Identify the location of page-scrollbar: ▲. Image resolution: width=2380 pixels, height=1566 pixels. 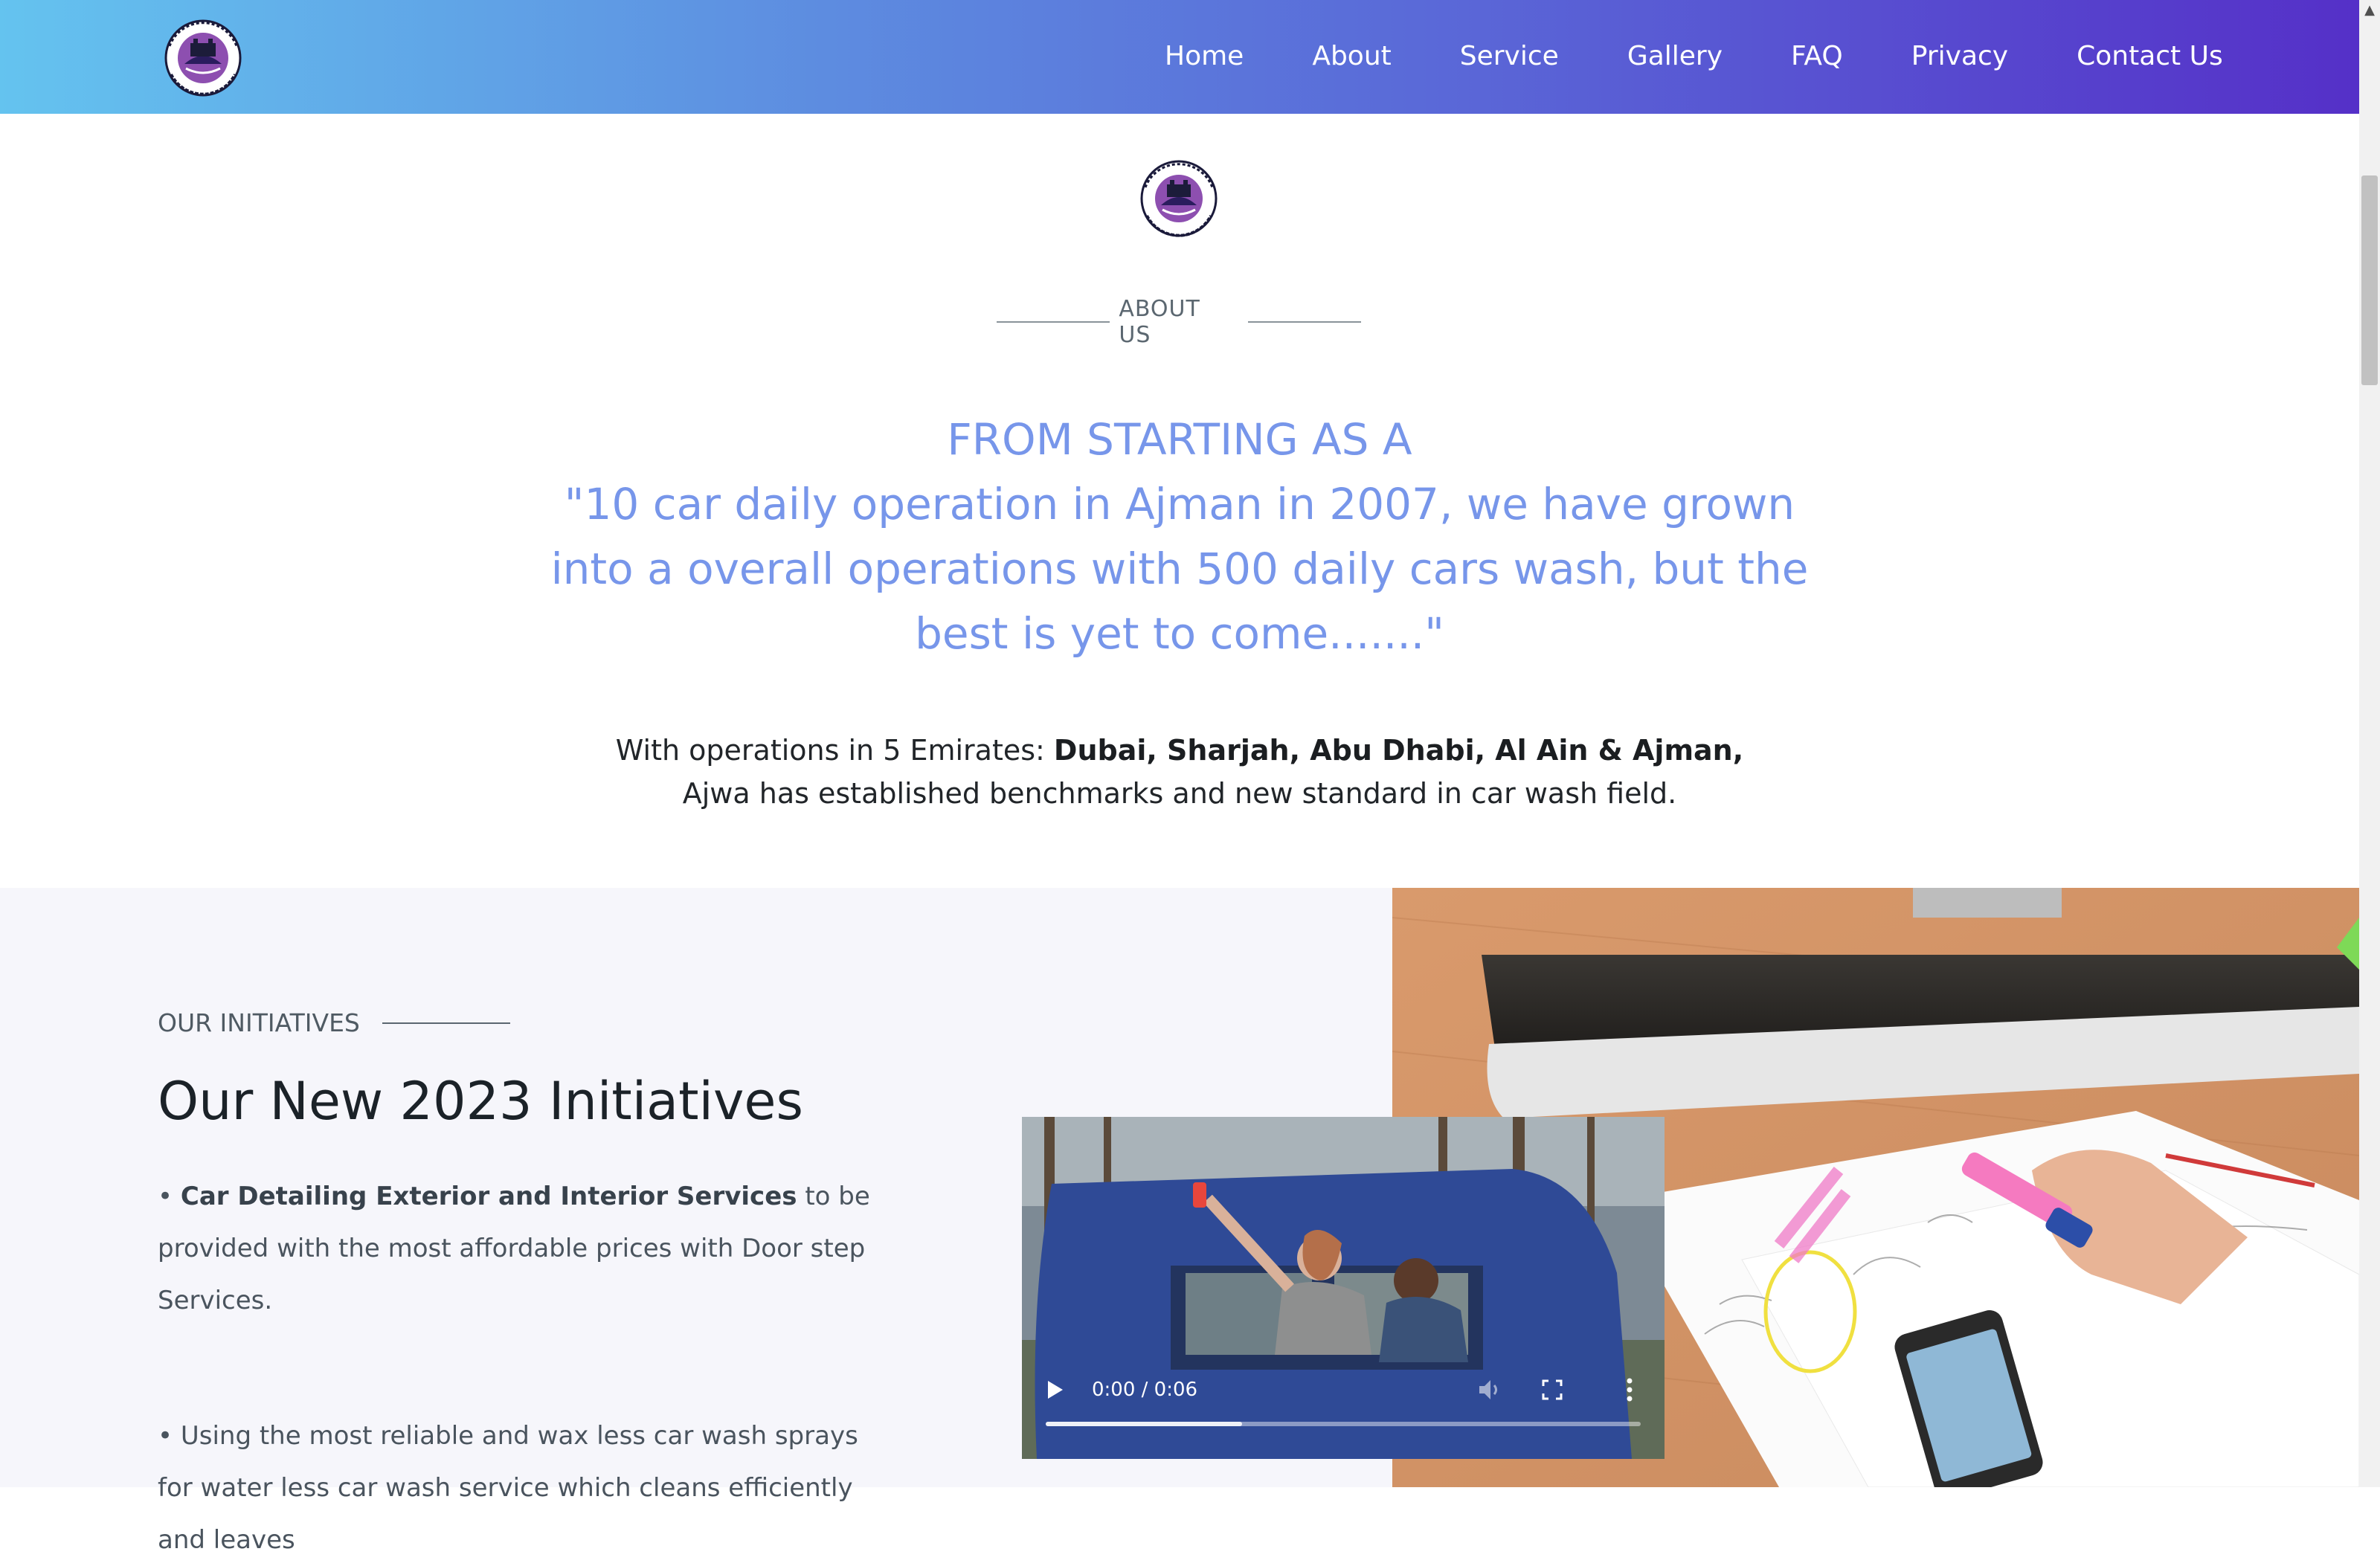
(2369, 743).